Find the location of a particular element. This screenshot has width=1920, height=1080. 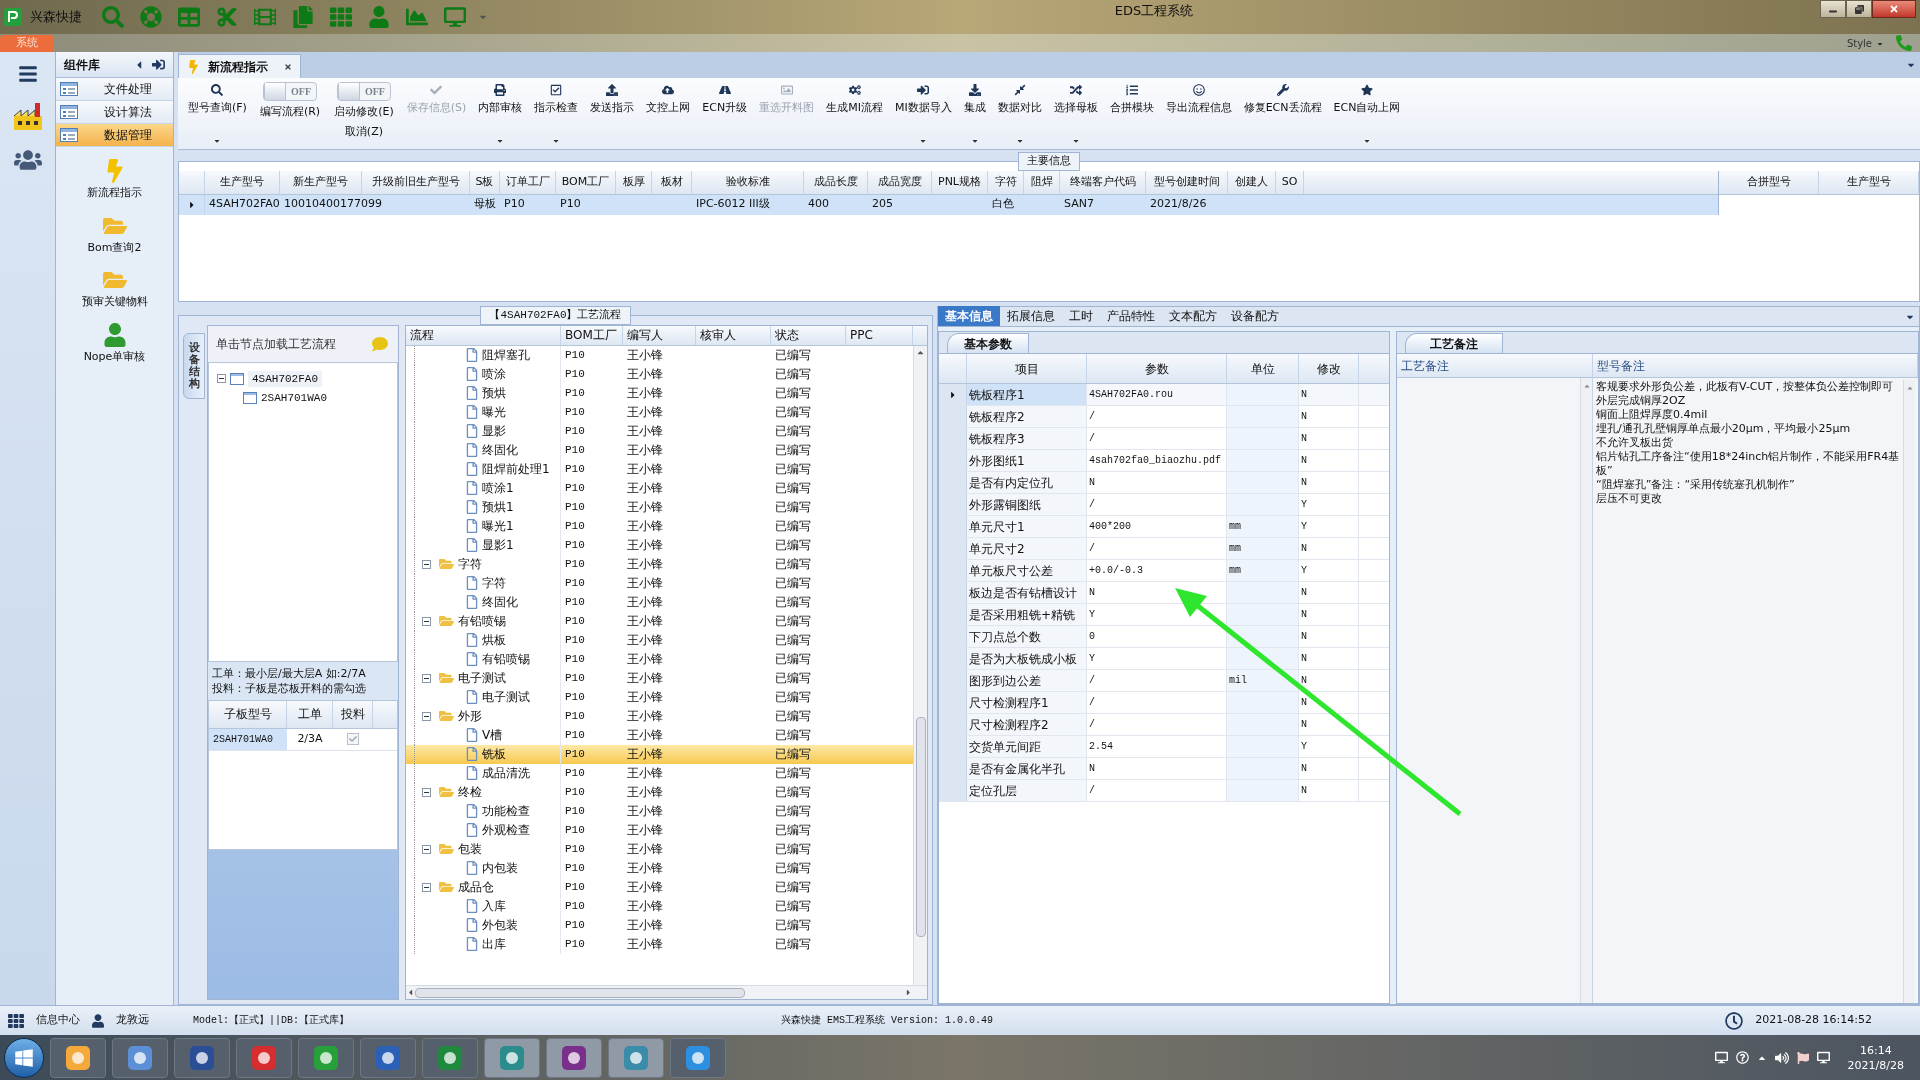

column-header: 型号备注 is located at coordinates (1755, 365).